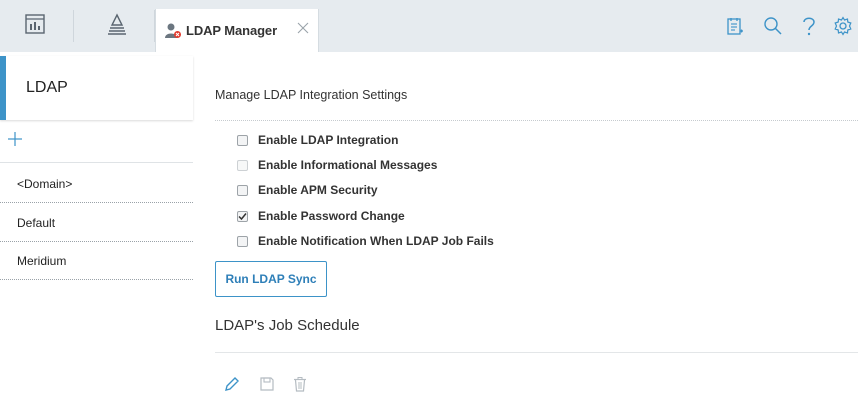  I want to click on option-enable-notification-ldap-job-fails: Enable Notification When LDAP Job Fails, so click(365, 241).